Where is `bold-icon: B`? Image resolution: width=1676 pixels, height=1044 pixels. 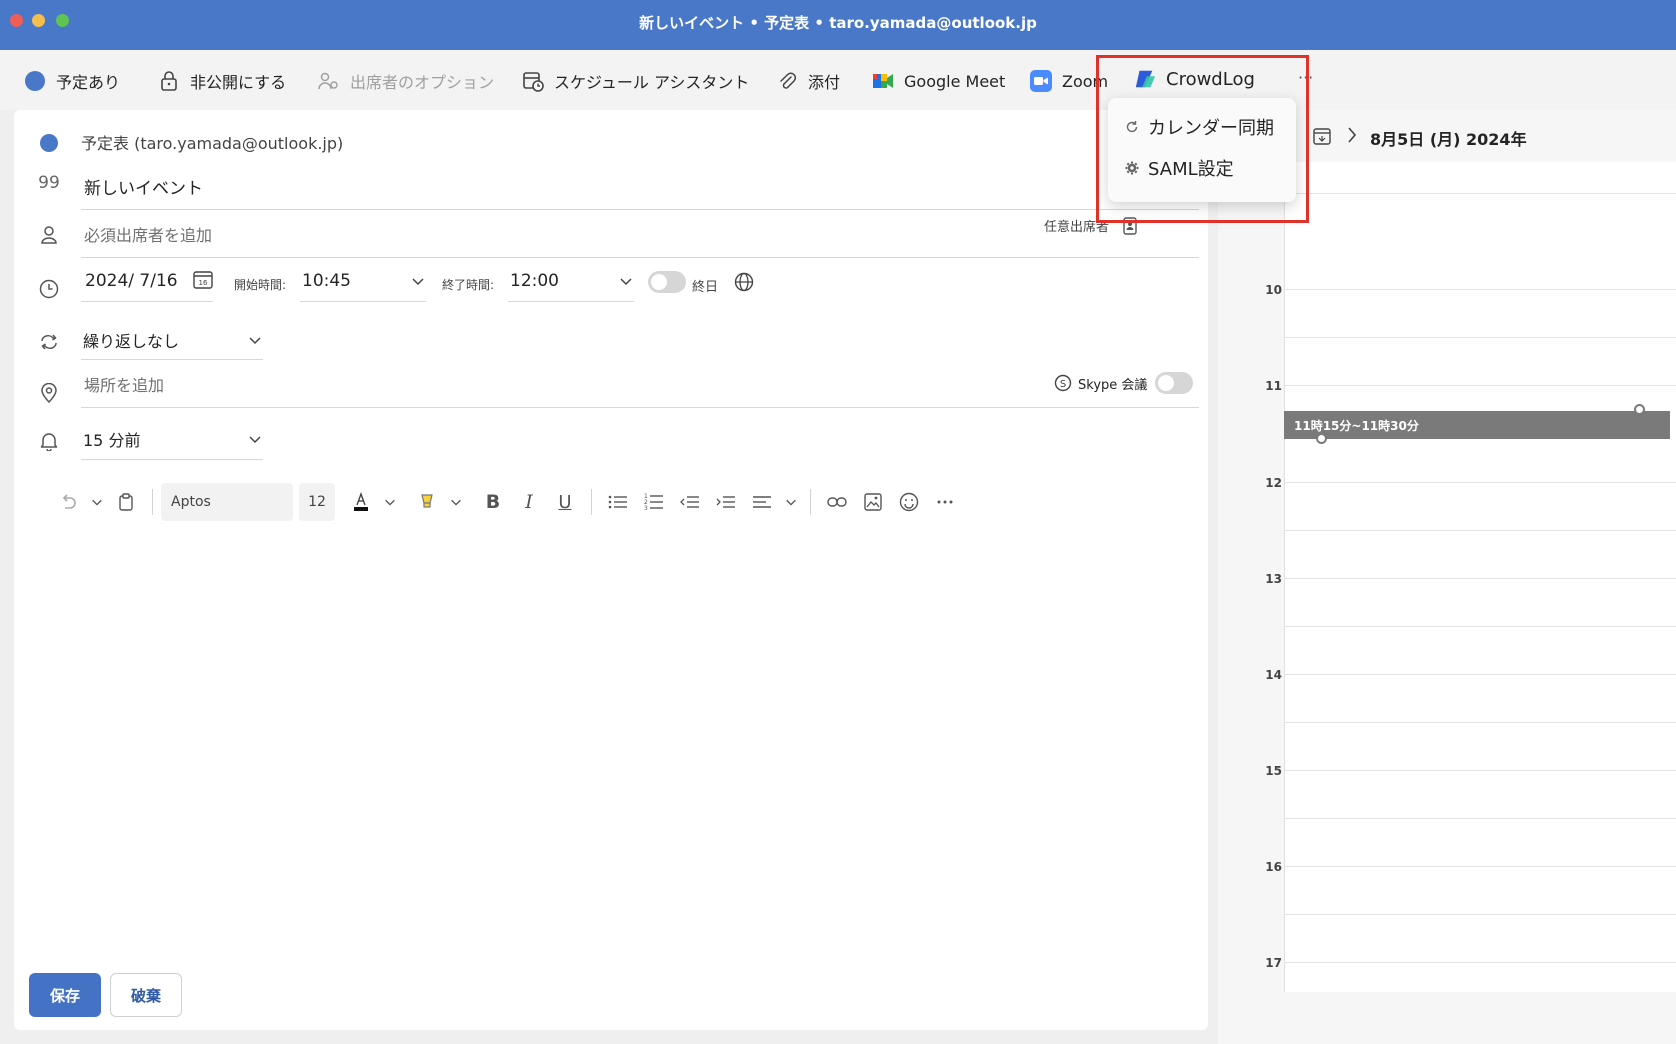
bold-icon: B is located at coordinates (493, 502).